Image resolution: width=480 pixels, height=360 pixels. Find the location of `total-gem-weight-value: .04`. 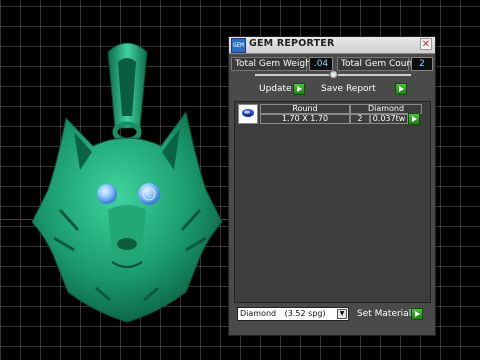

total-gem-weight-value: .04 is located at coordinates (321, 64).